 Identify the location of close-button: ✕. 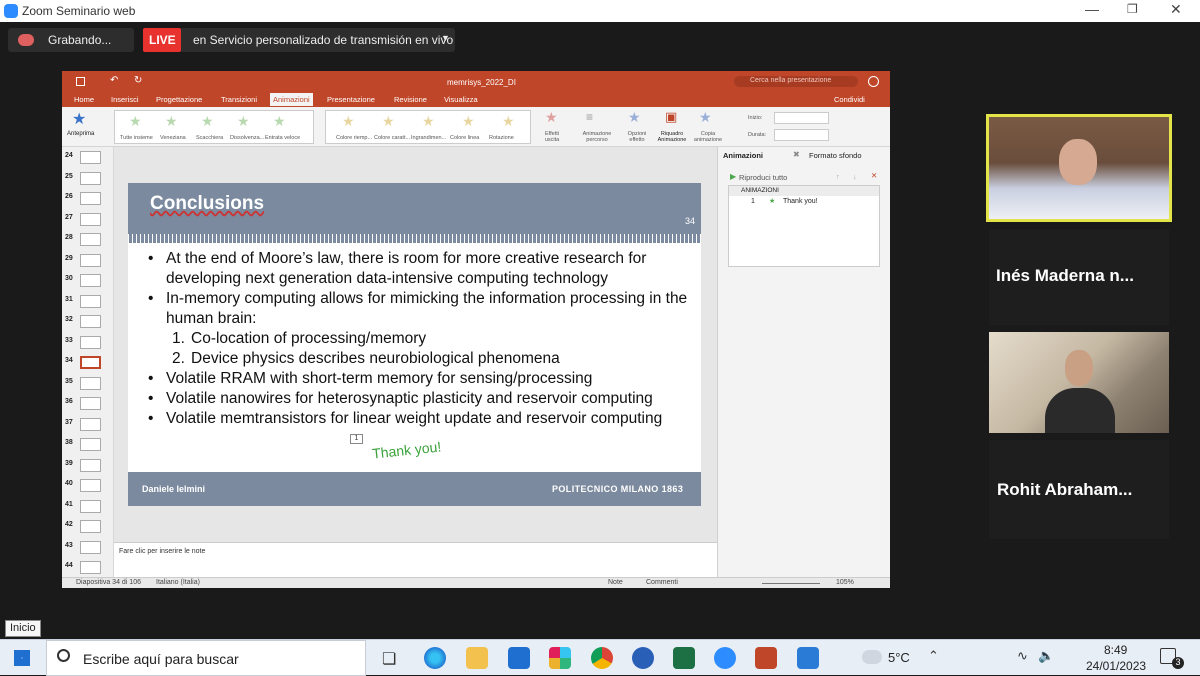
(1176, 9).